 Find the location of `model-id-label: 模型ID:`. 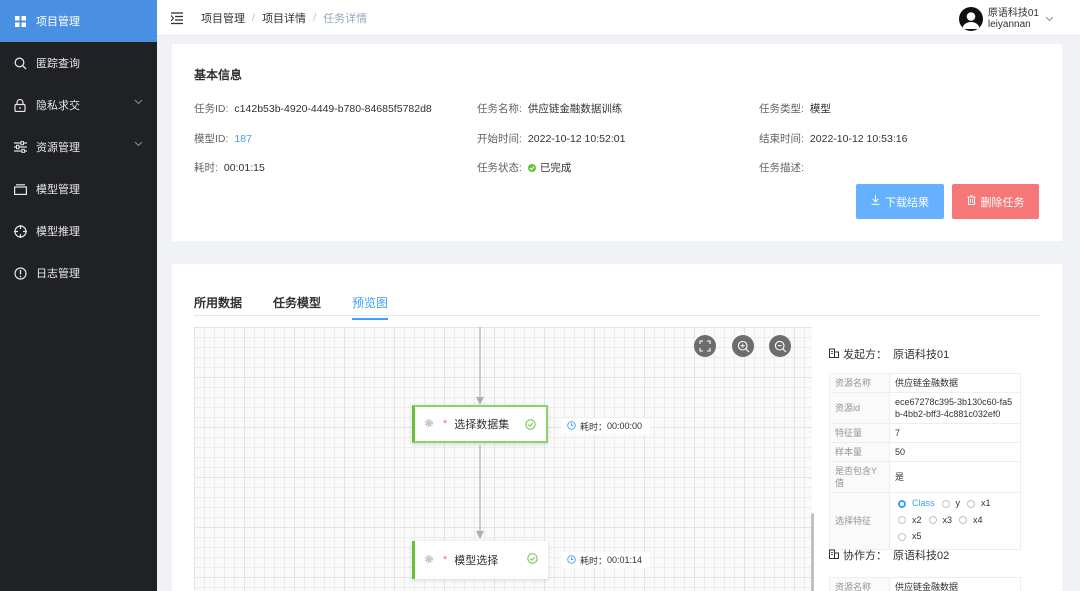

model-id-label: 模型ID: is located at coordinates (211, 139).